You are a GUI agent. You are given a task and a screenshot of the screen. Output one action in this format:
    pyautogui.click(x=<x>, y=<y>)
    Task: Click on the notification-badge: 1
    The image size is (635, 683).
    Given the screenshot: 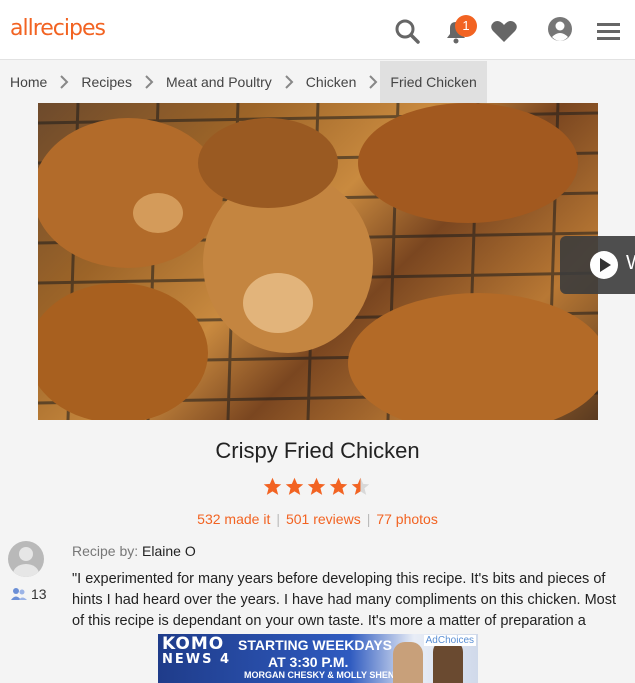 What is the action you would take?
    pyautogui.click(x=466, y=26)
    